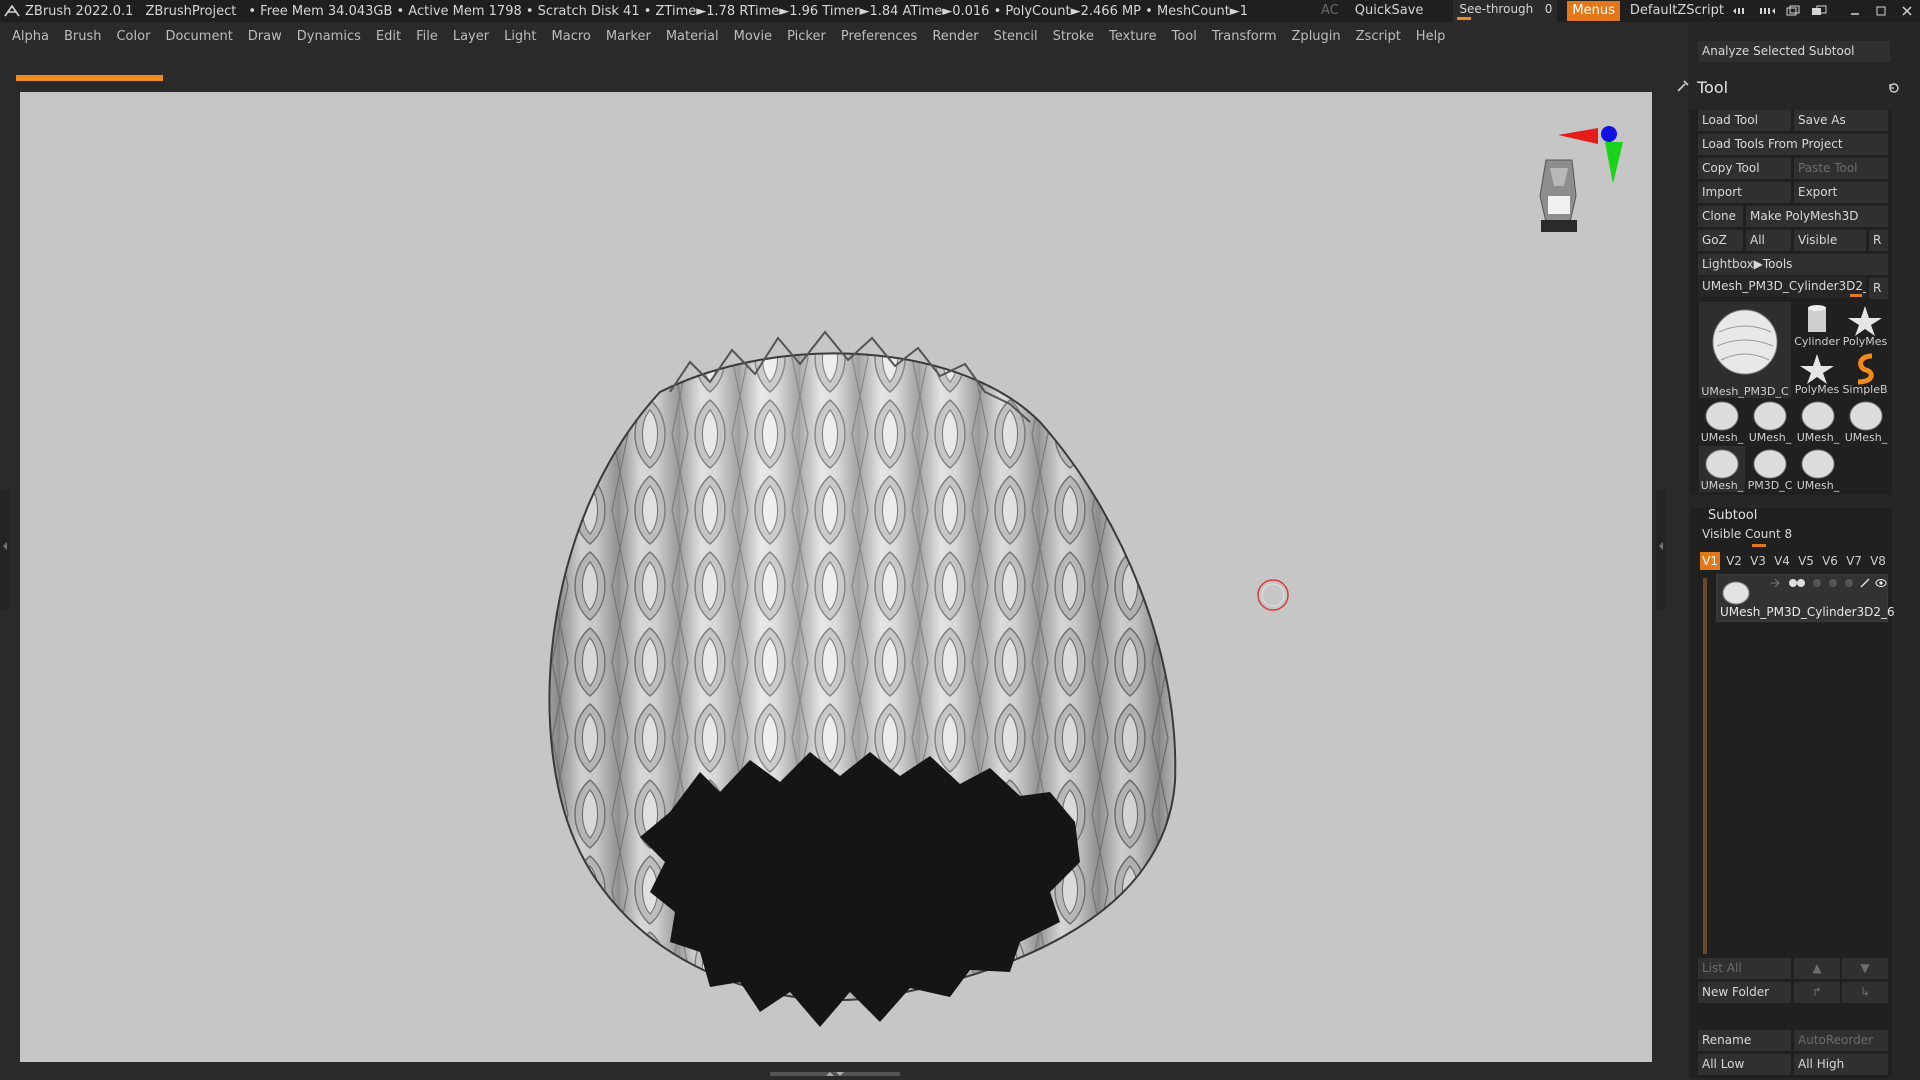 The height and width of the screenshot is (1080, 1920). What do you see at coordinates (1744, 192) in the screenshot?
I see `import-button: Import` at bounding box center [1744, 192].